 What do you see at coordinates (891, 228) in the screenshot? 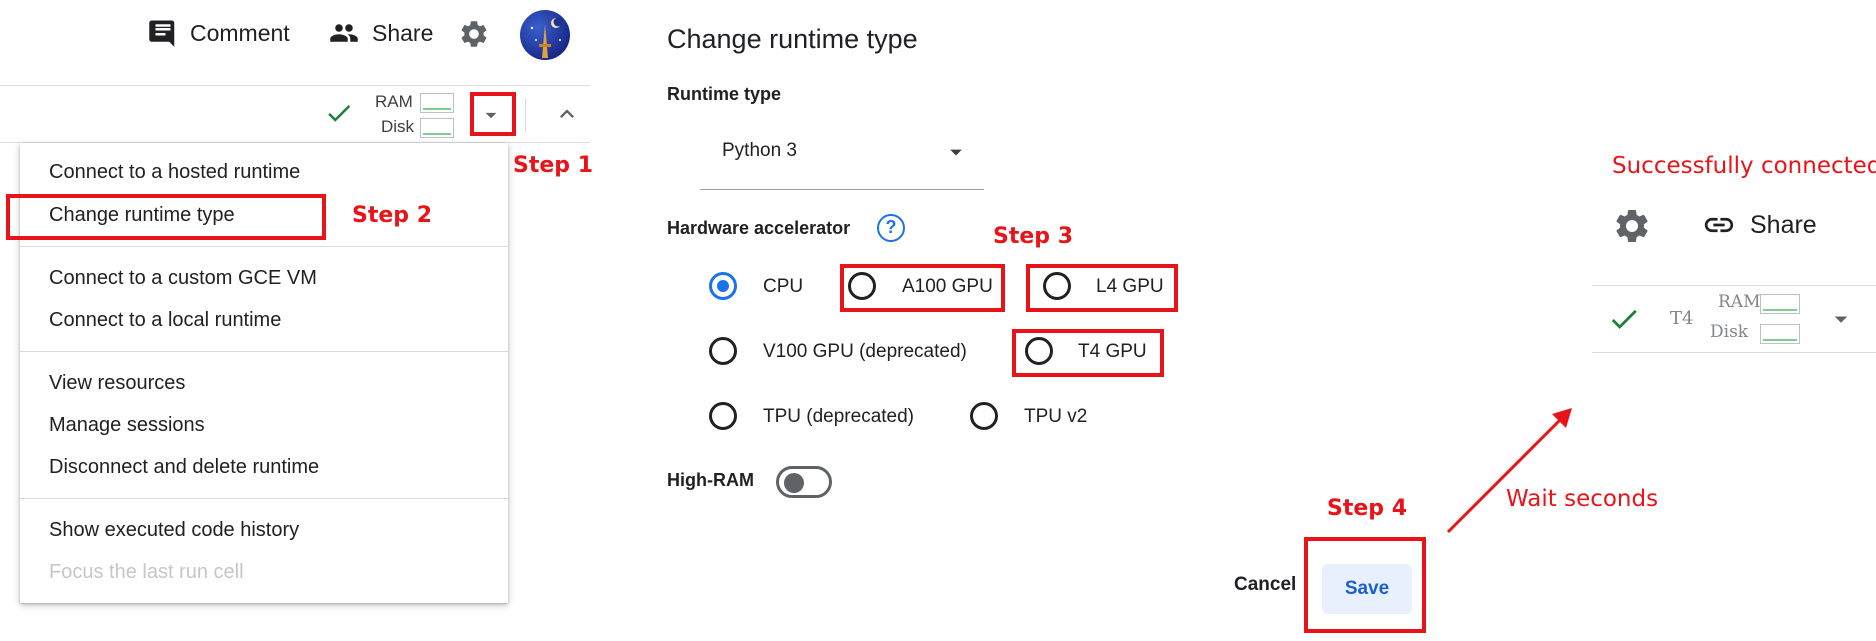
I see `help-icon: ?` at bounding box center [891, 228].